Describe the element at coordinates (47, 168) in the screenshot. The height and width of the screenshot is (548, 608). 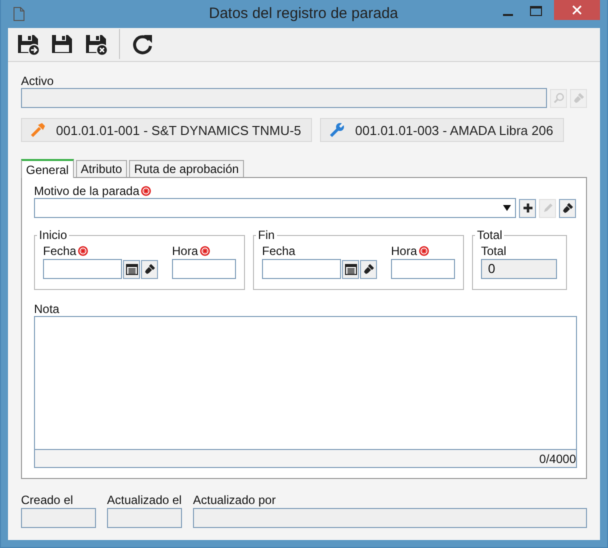
I see `tab: General` at that location.